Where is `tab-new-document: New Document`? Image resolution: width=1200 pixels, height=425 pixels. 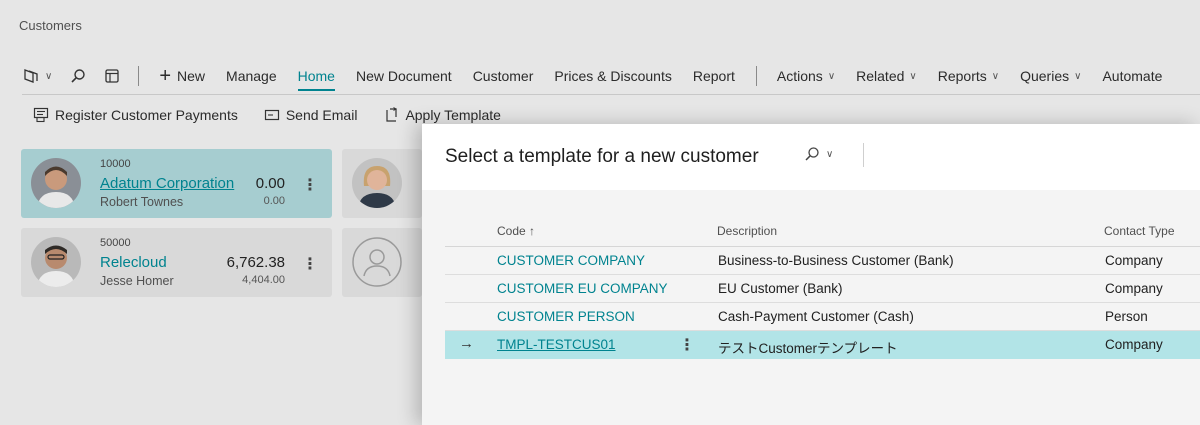
tab-new-document: New Document is located at coordinates (404, 76).